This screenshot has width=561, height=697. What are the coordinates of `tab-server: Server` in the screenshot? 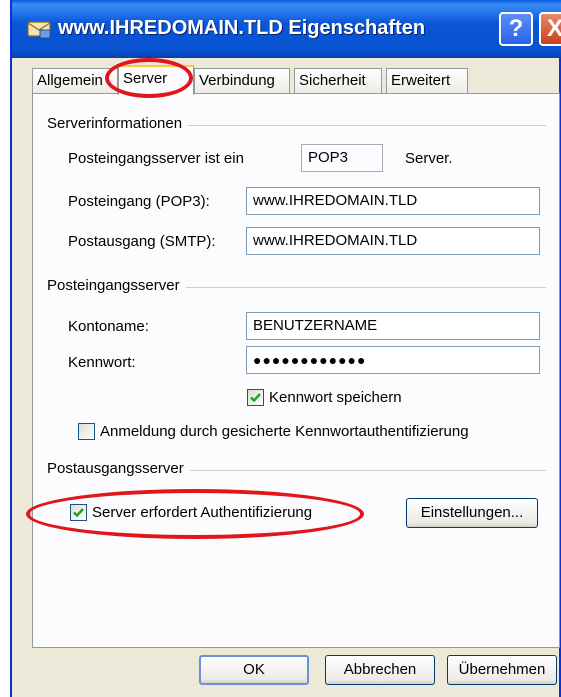 It's located at (156, 80).